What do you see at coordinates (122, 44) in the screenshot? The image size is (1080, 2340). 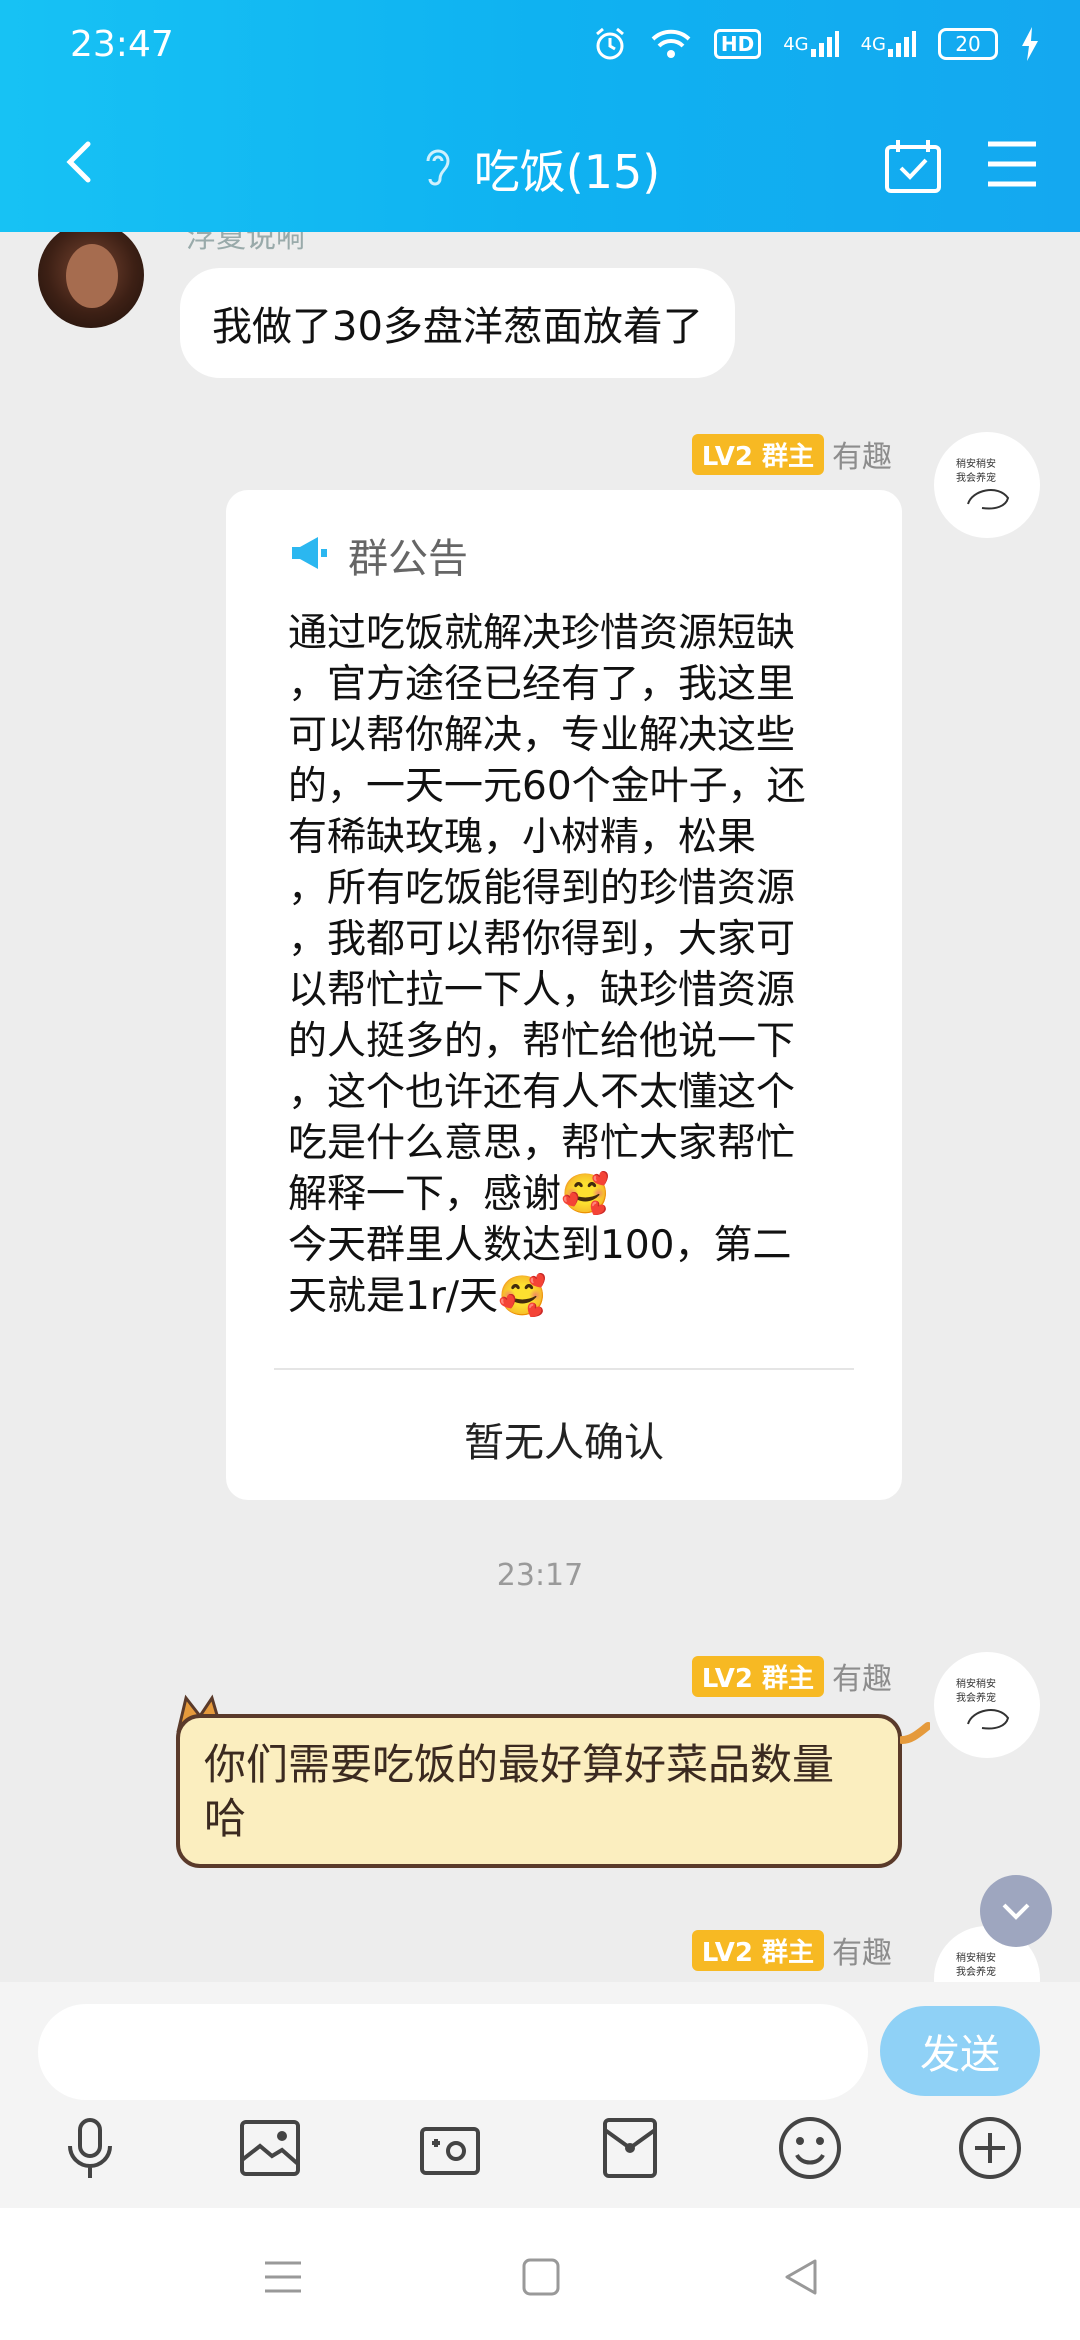 I see `status-time: 23:47` at bounding box center [122, 44].